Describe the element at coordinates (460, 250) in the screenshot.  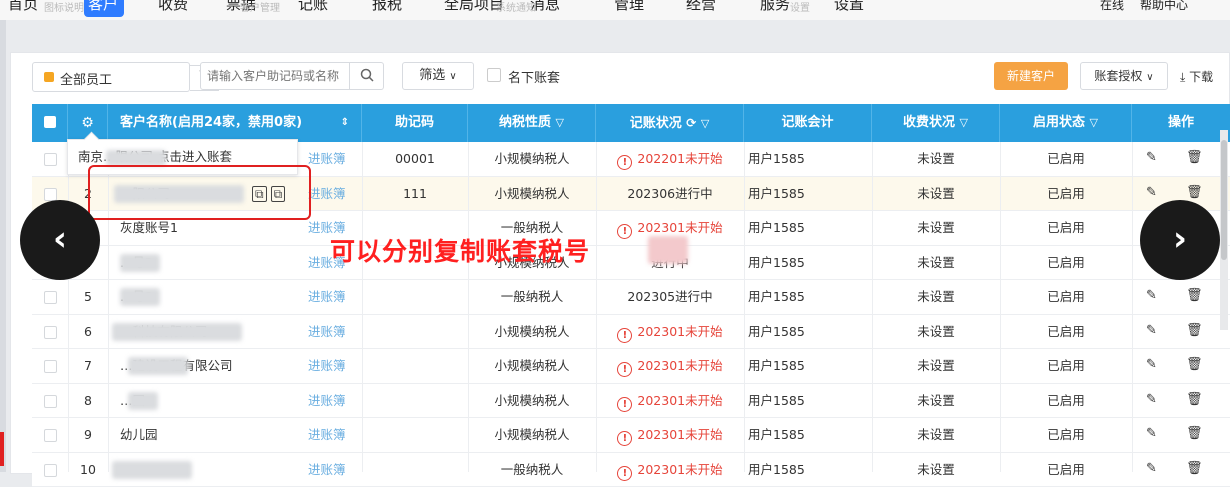
I see `annotation-text: 可以分别复制账套税号` at that location.